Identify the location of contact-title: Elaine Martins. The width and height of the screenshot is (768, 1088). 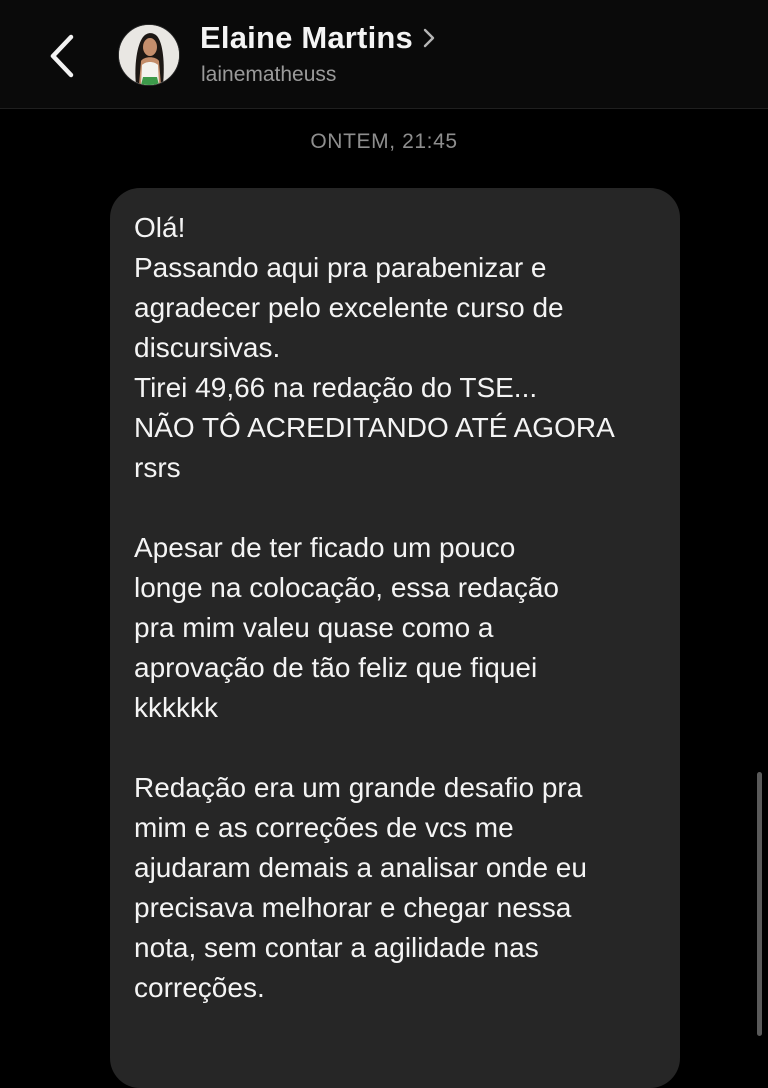
(317, 38).